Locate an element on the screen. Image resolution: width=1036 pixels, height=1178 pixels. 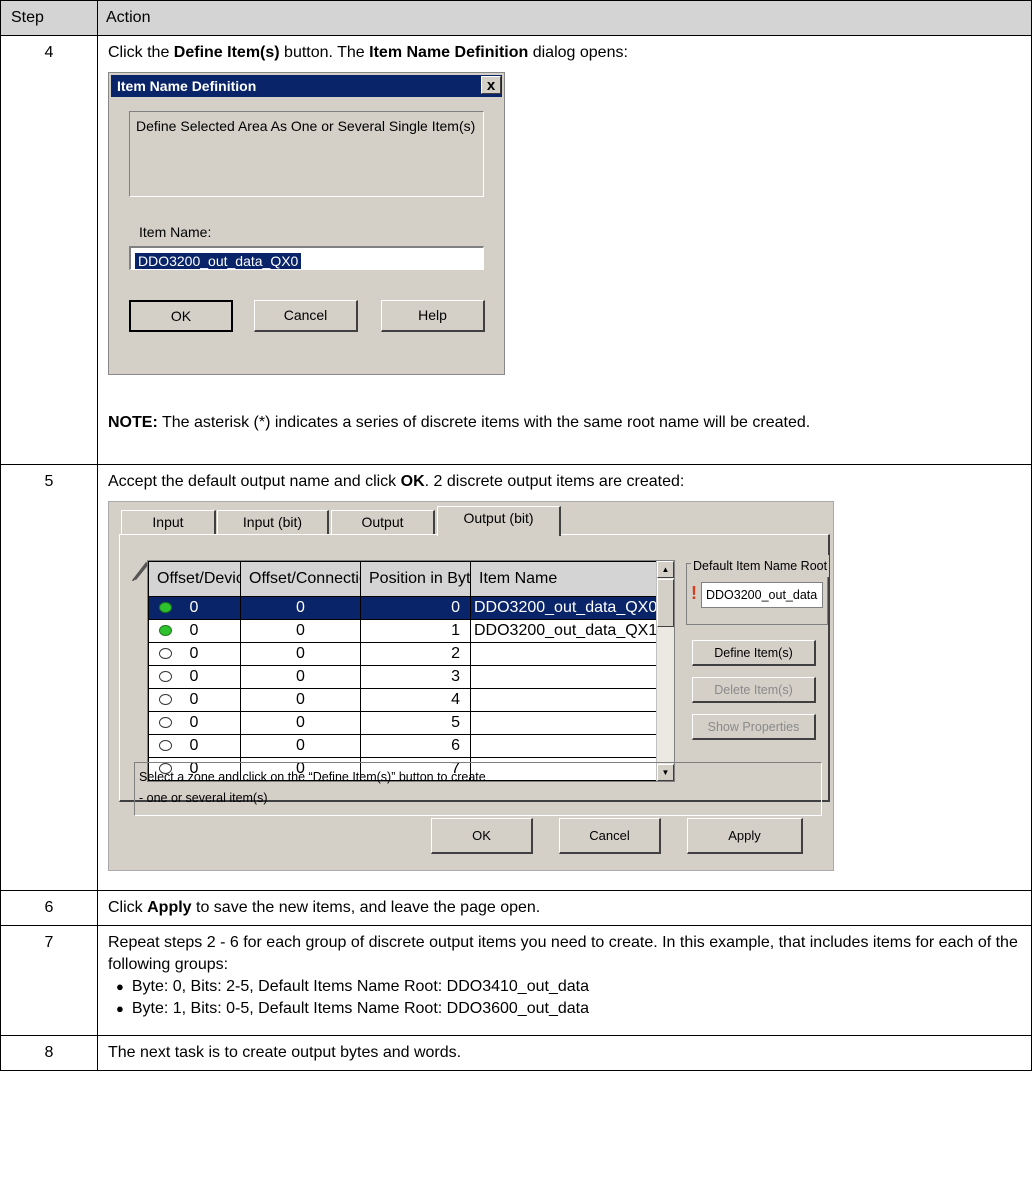
close-button: x is located at coordinates (491, 85).